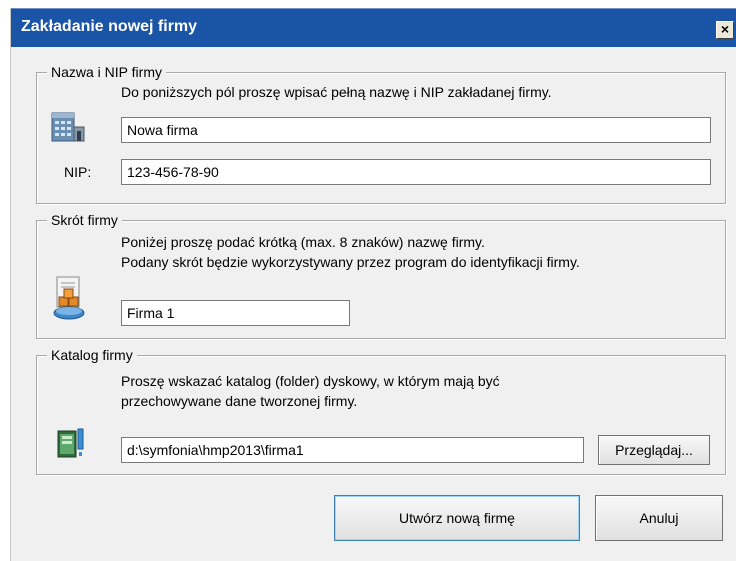  I want to click on close-button: ×, so click(725, 30).